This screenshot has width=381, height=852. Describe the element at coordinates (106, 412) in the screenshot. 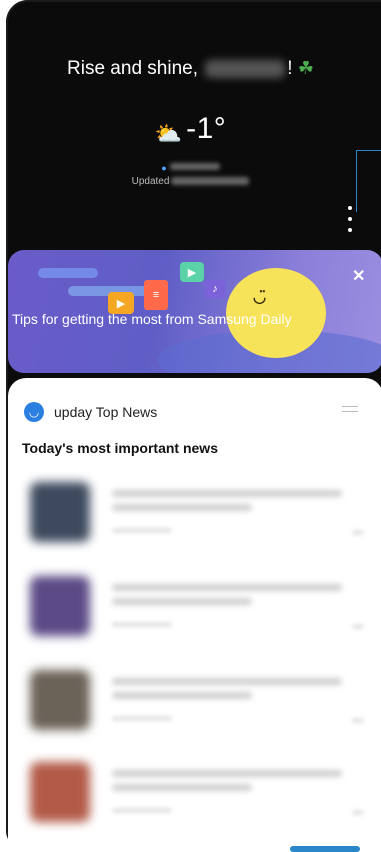

I see `news-source-title: upday Top News` at that location.